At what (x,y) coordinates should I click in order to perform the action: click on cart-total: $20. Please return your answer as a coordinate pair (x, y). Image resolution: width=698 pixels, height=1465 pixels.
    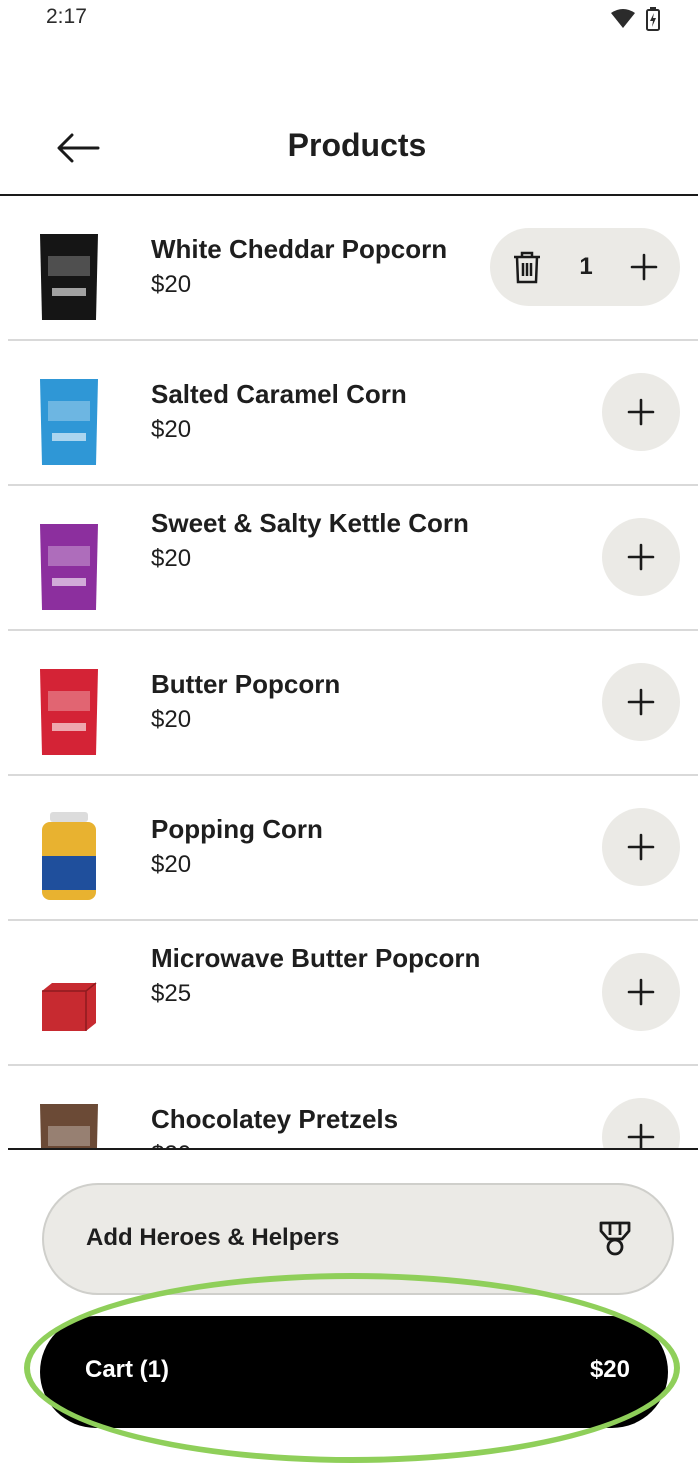
    Looking at the image, I should click on (609, 1369).